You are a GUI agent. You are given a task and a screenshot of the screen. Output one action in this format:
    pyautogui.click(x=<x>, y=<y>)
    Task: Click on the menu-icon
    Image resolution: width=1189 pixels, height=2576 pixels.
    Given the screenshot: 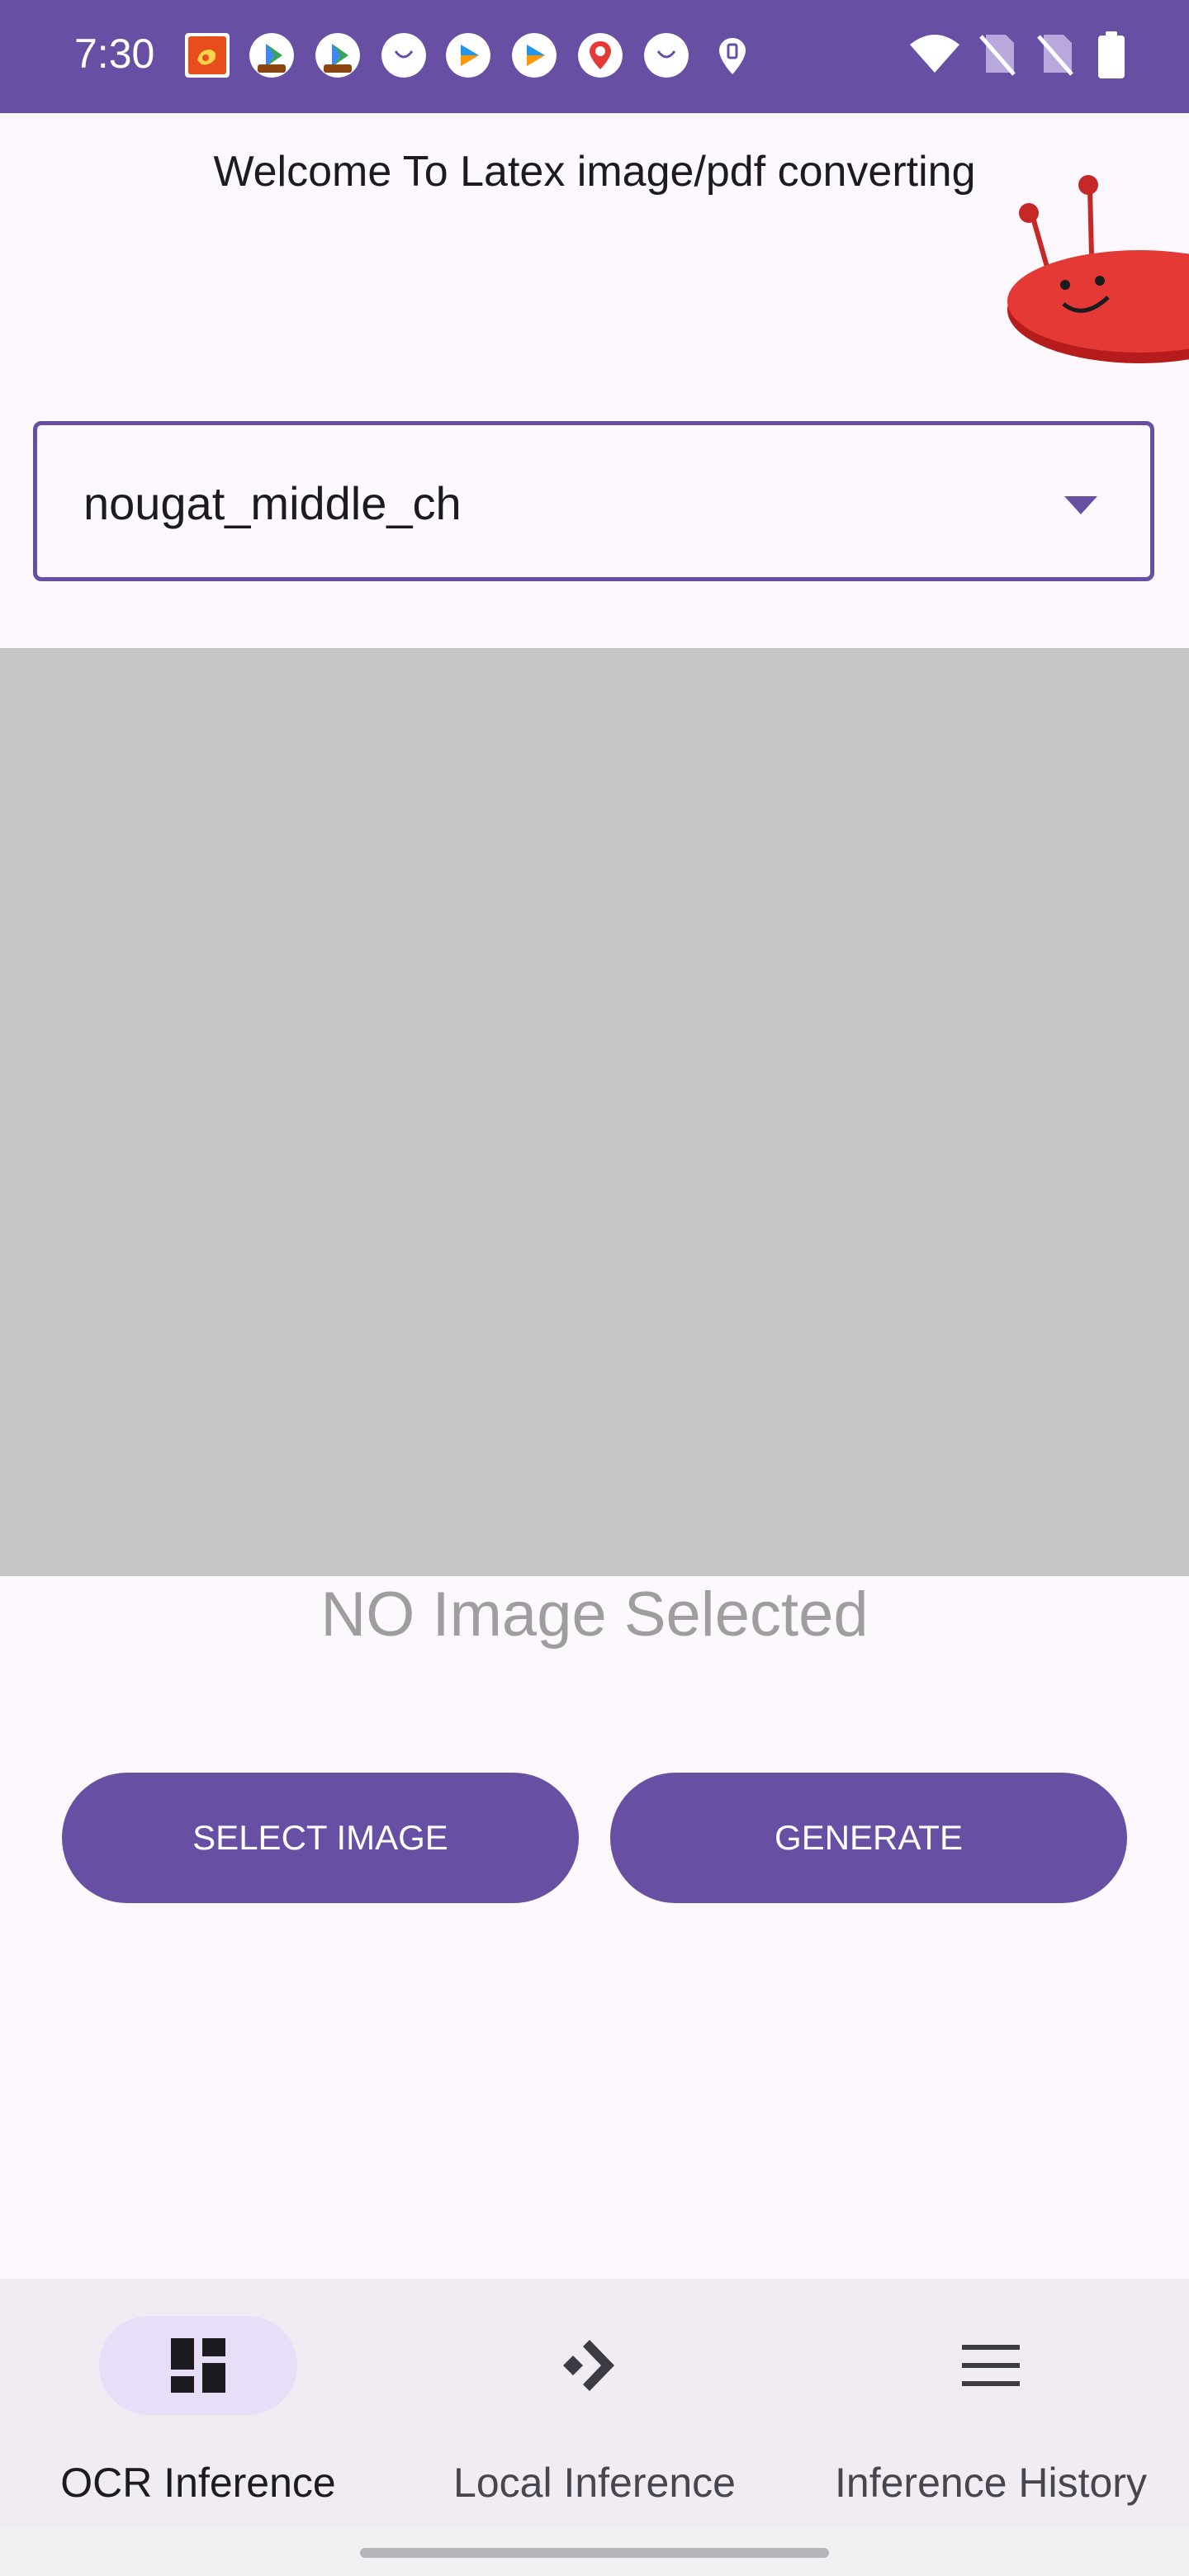 What is the action you would take?
    pyautogui.click(x=991, y=2365)
    